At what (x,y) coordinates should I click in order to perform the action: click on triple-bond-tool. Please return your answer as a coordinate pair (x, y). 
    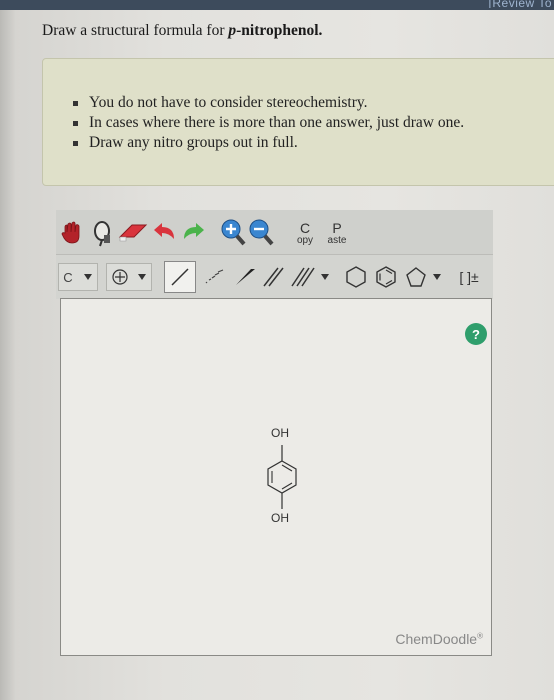
    Looking at the image, I should click on (310, 277).